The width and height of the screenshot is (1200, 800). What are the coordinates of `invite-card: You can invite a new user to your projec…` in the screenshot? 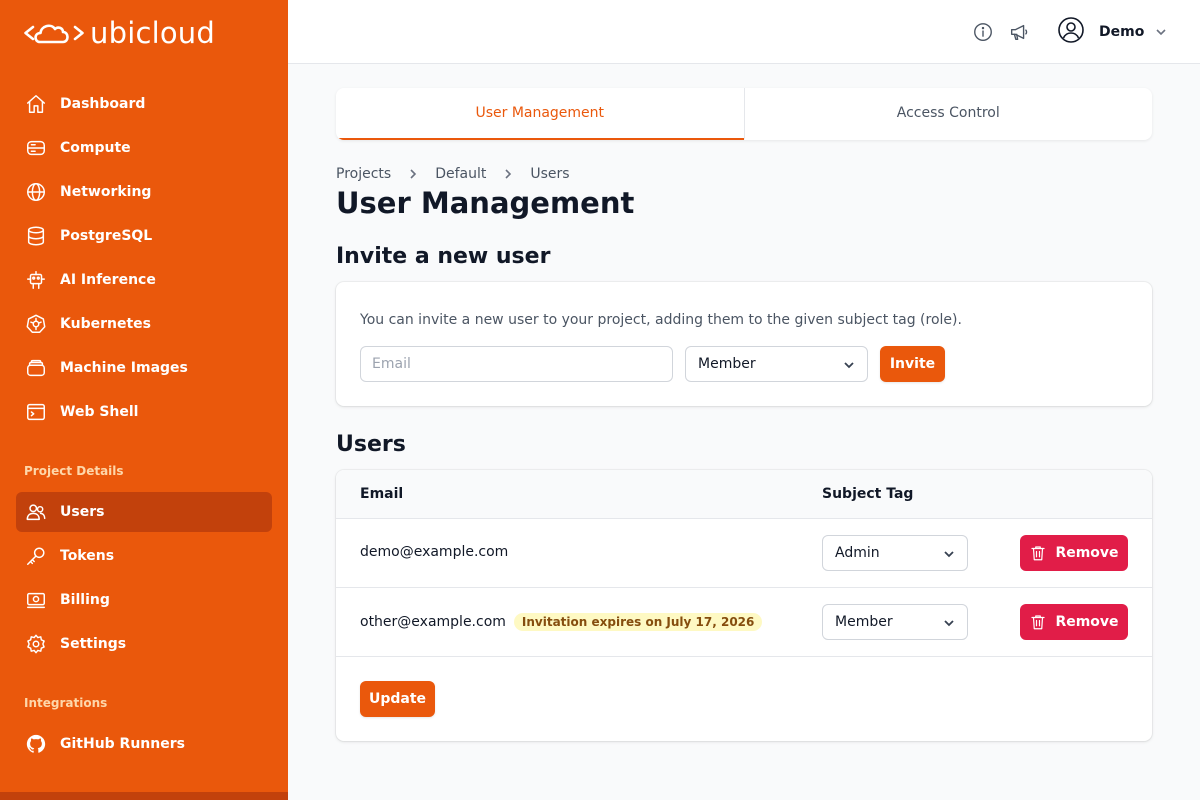 It's located at (744, 344).